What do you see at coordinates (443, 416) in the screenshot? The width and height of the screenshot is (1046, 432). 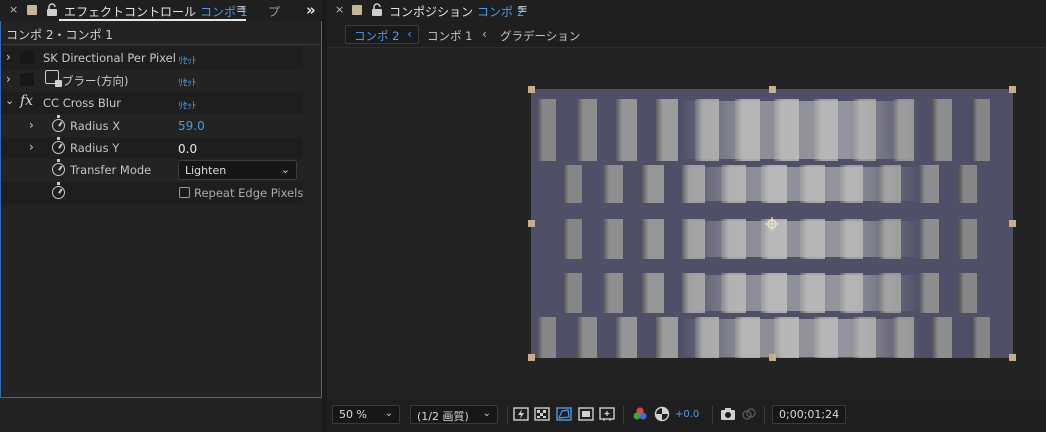 I see `resolution-value: (1/2 画質)` at bounding box center [443, 416].